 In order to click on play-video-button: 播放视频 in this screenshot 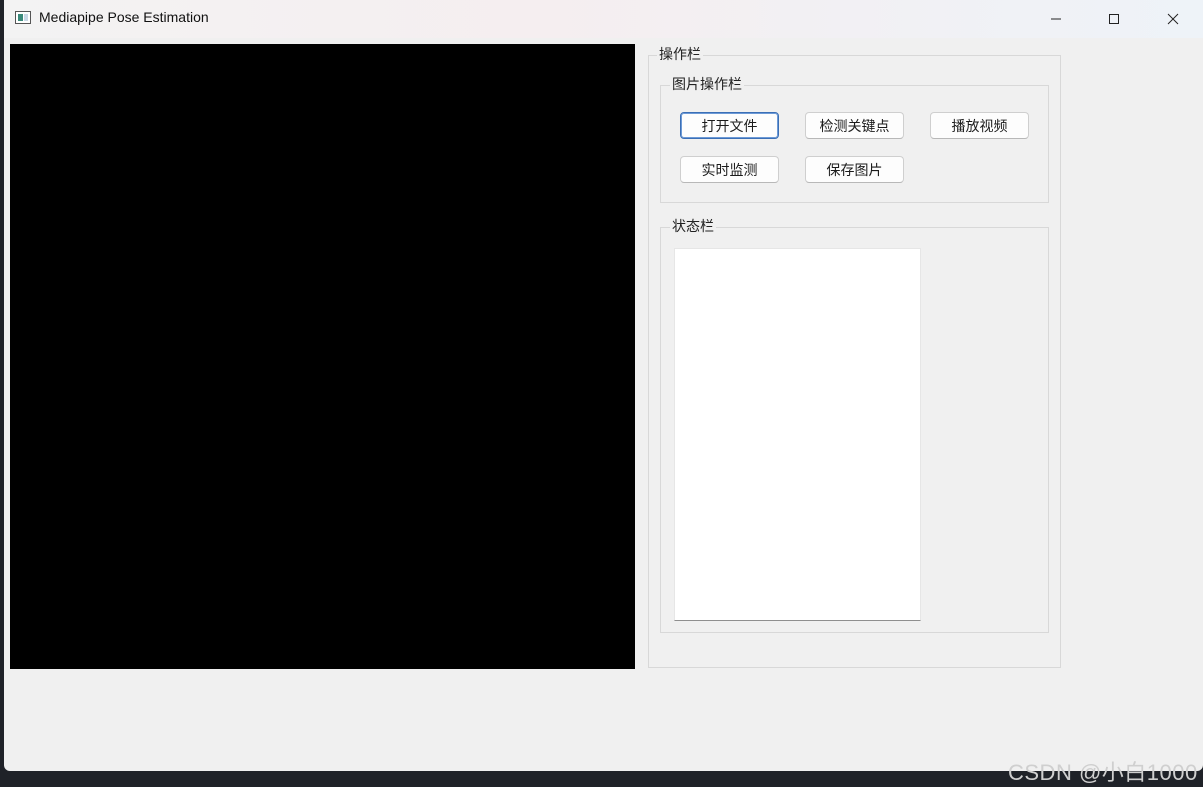, I will do `click(979, 125)`.